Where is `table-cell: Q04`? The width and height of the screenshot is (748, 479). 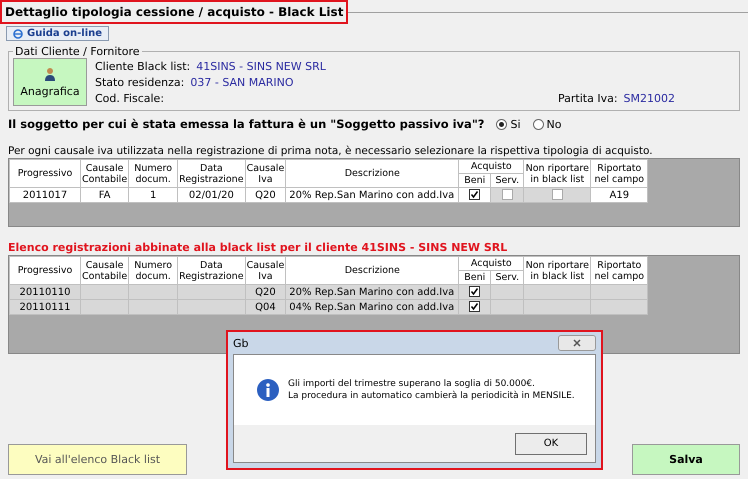
table-cell: Q04 is located at coordinates (265, 307).